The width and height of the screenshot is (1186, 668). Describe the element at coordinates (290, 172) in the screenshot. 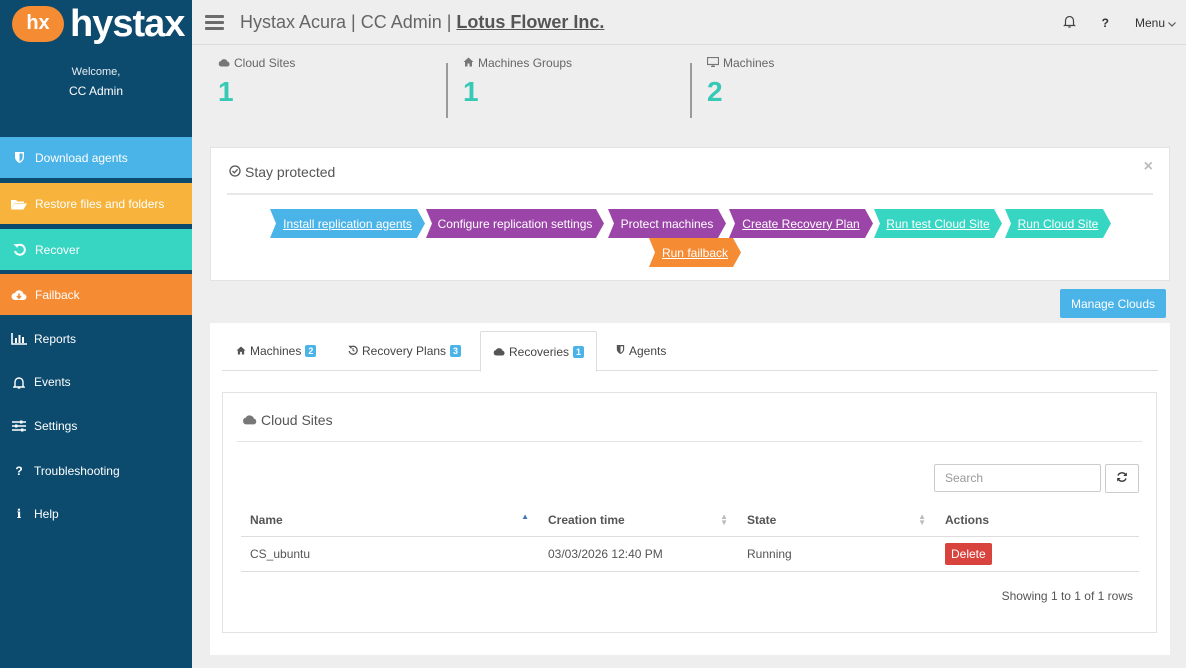

I see `panel-title: Stay protected` at that location.